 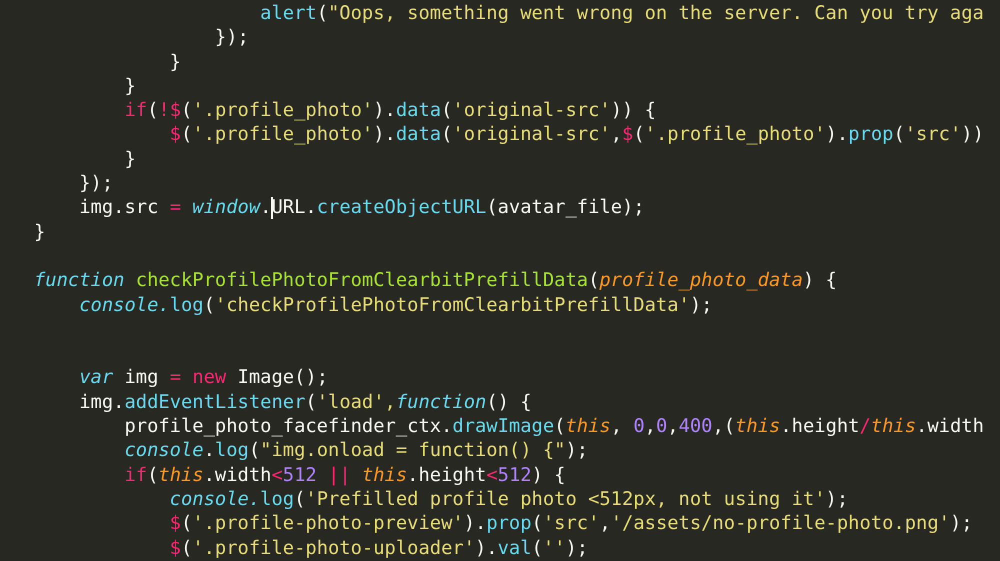 I want to click on code-line: alert("Oops, something went wrong on the server. Can you try aga, so click(x=621, y=14).